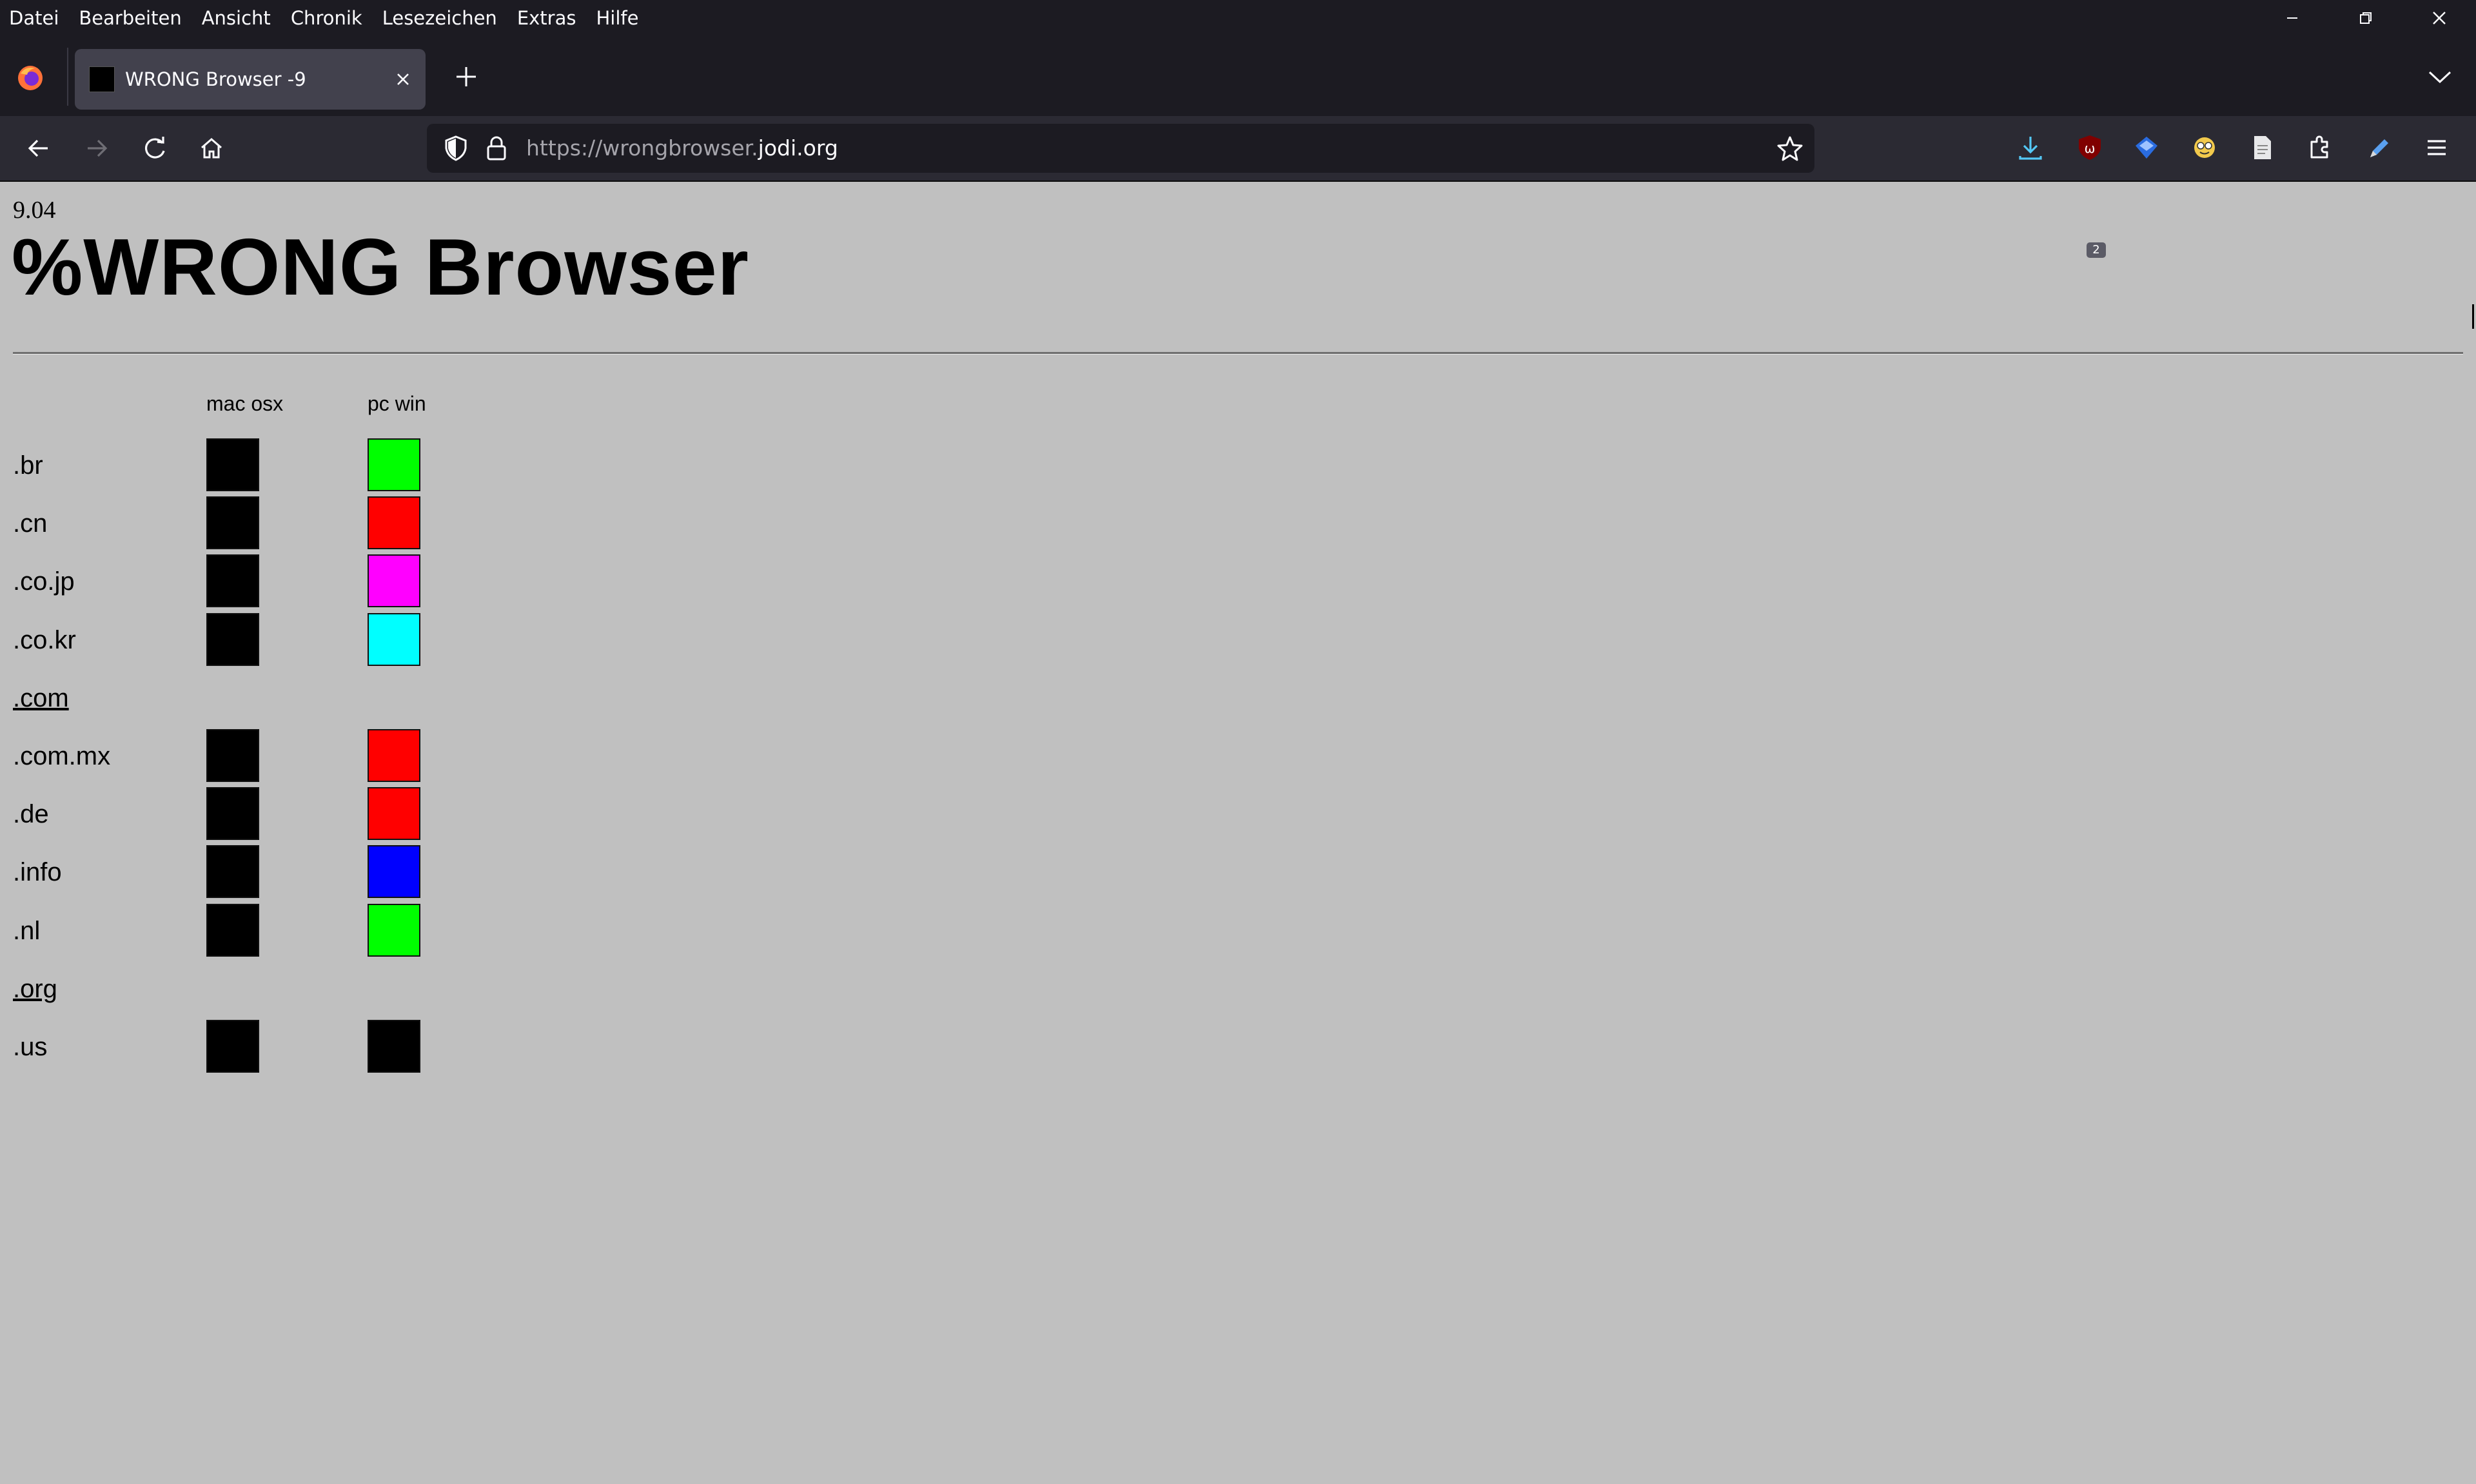 This screenshot has width=2476, height=1484. Describe the element at coordinates (30, 523) in the screenshot. I see `domain-label-cn: .cn` at that location.